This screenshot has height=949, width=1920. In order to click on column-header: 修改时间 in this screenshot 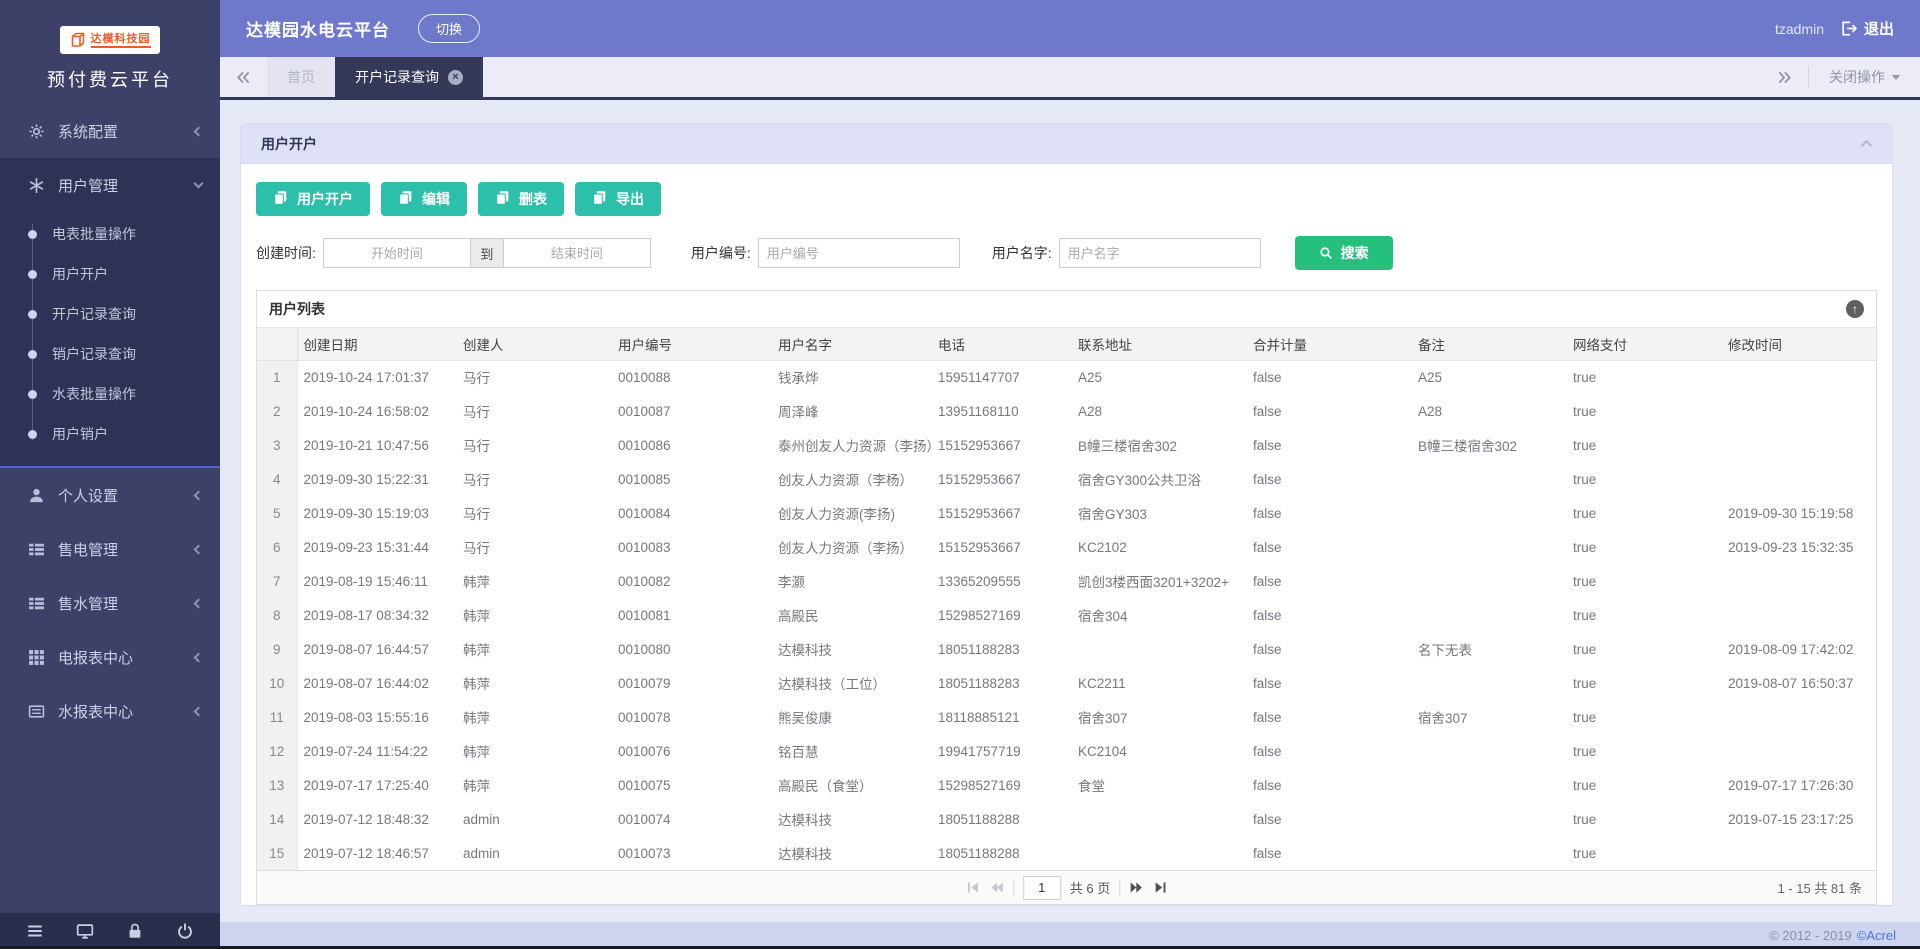, I will do `click(1799, 344)`.